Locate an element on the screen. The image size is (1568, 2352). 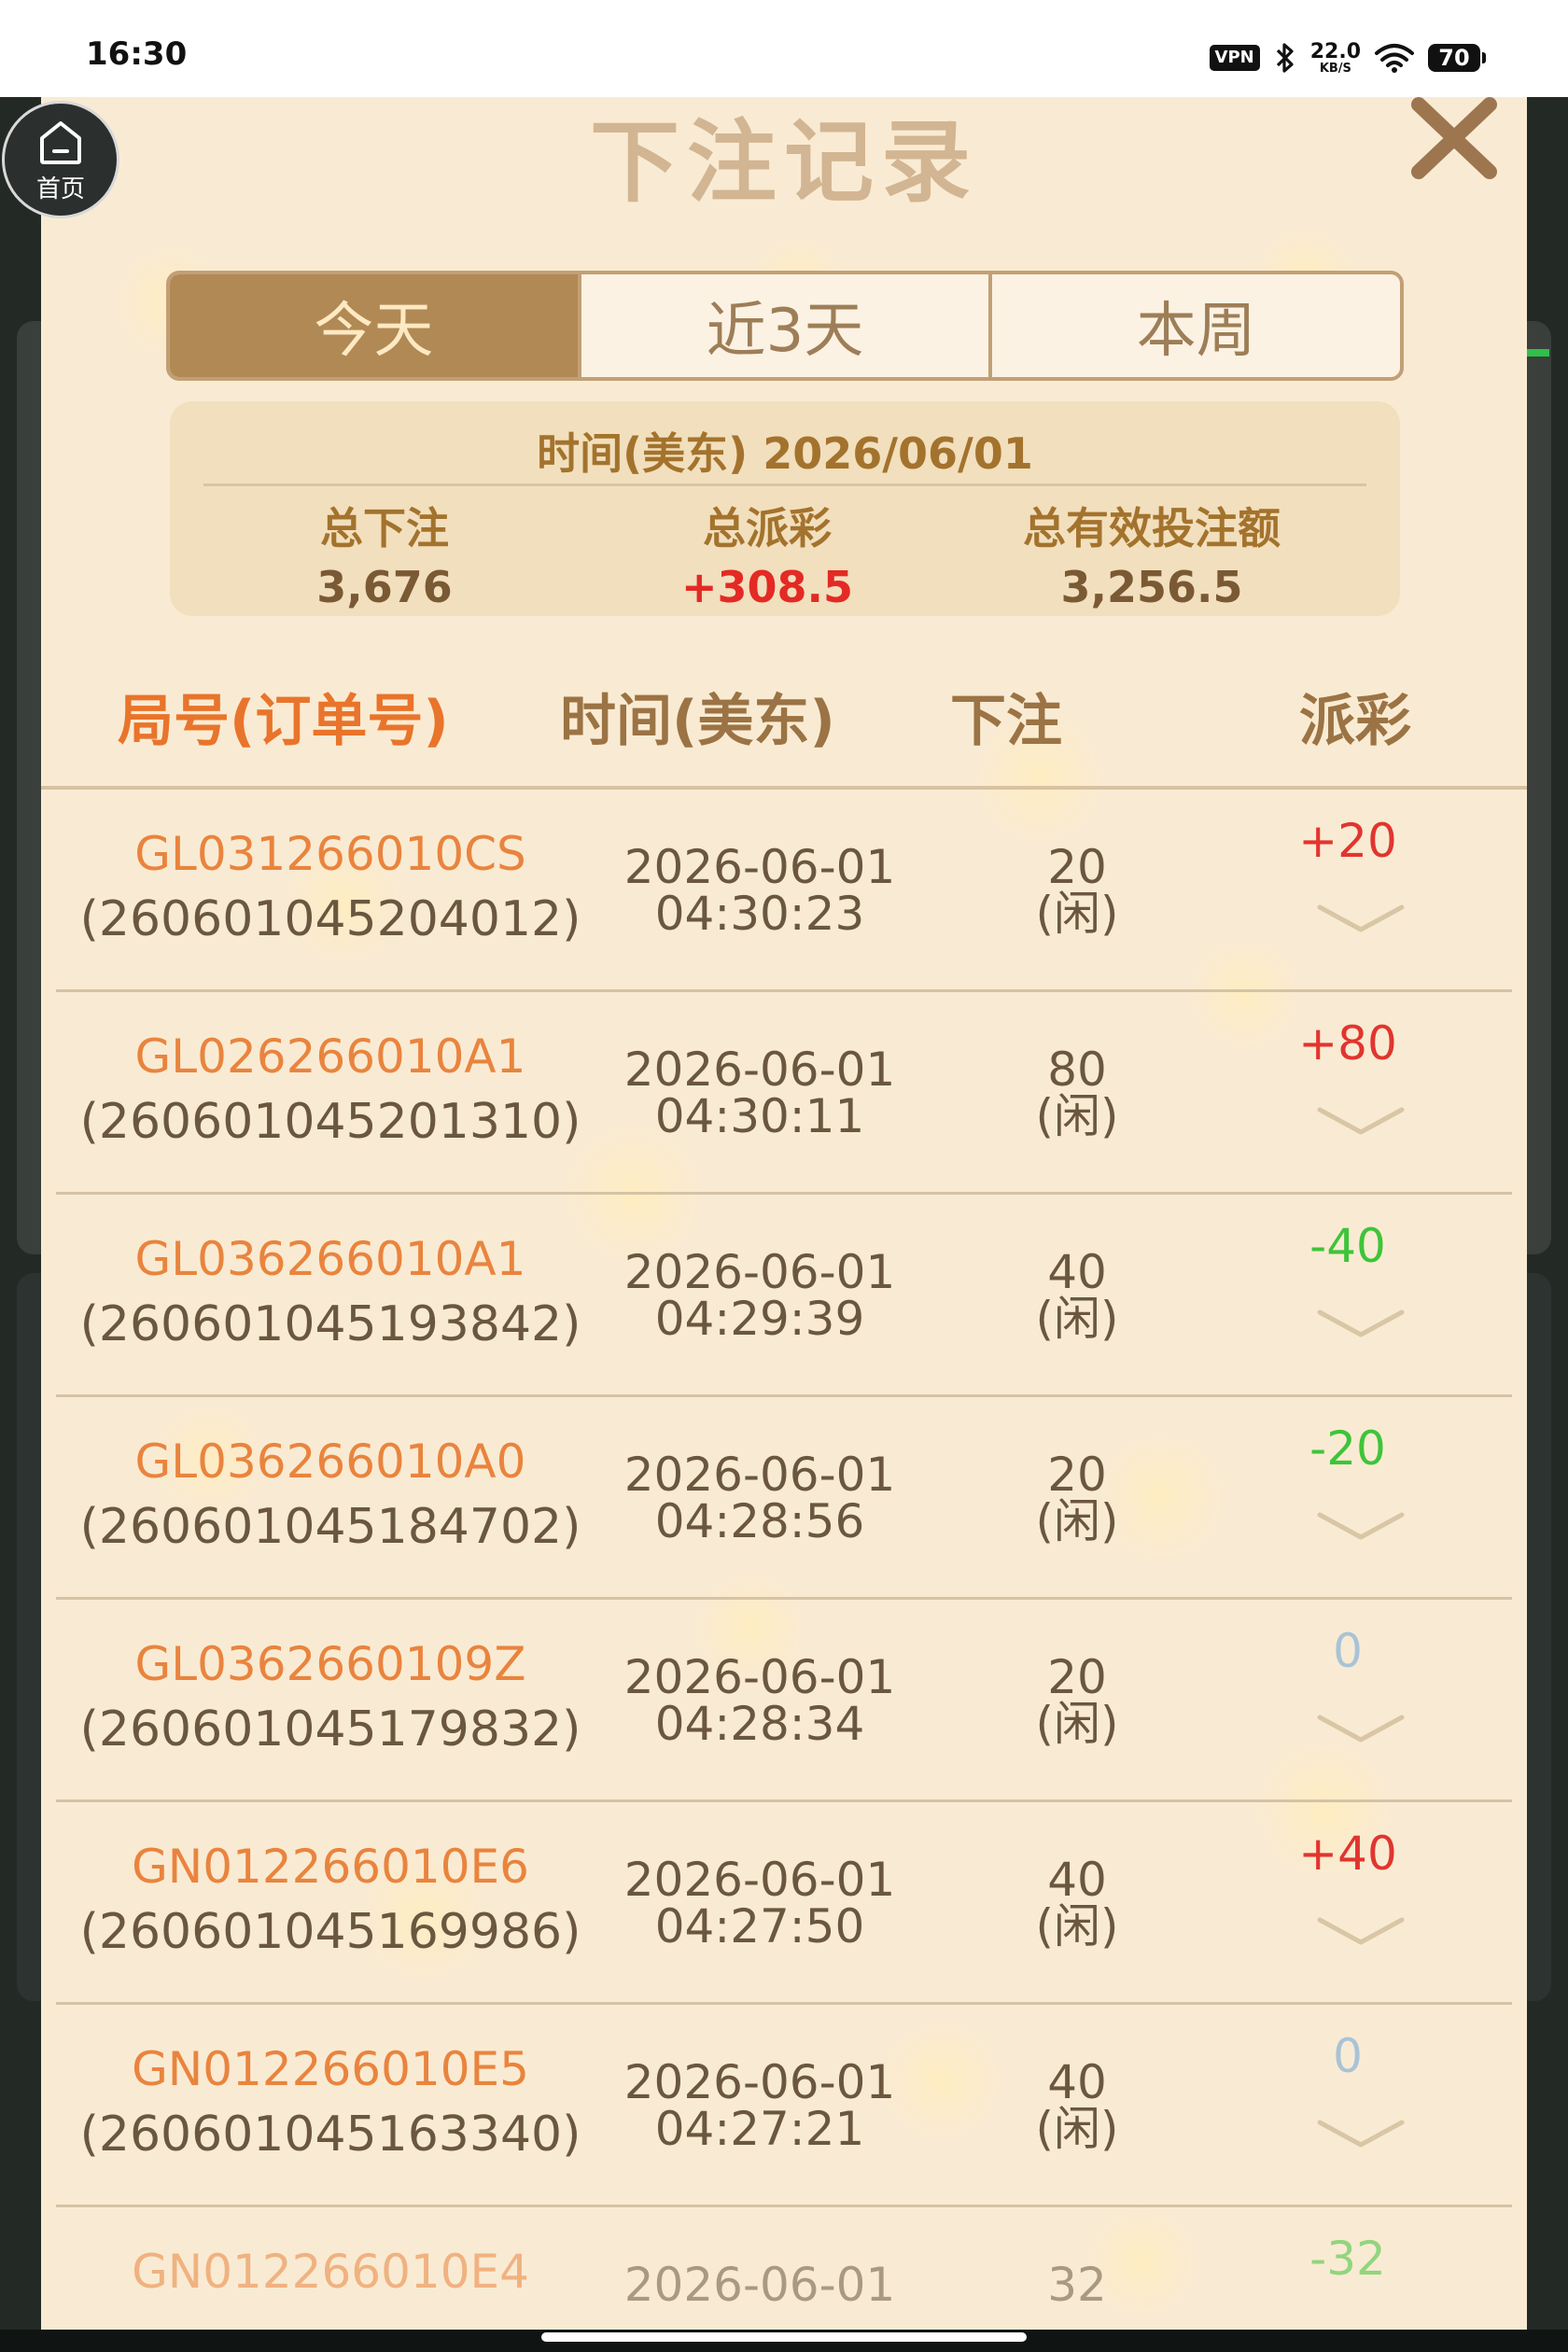
payout-value: -40 is located at coordinates (1347, 1246).